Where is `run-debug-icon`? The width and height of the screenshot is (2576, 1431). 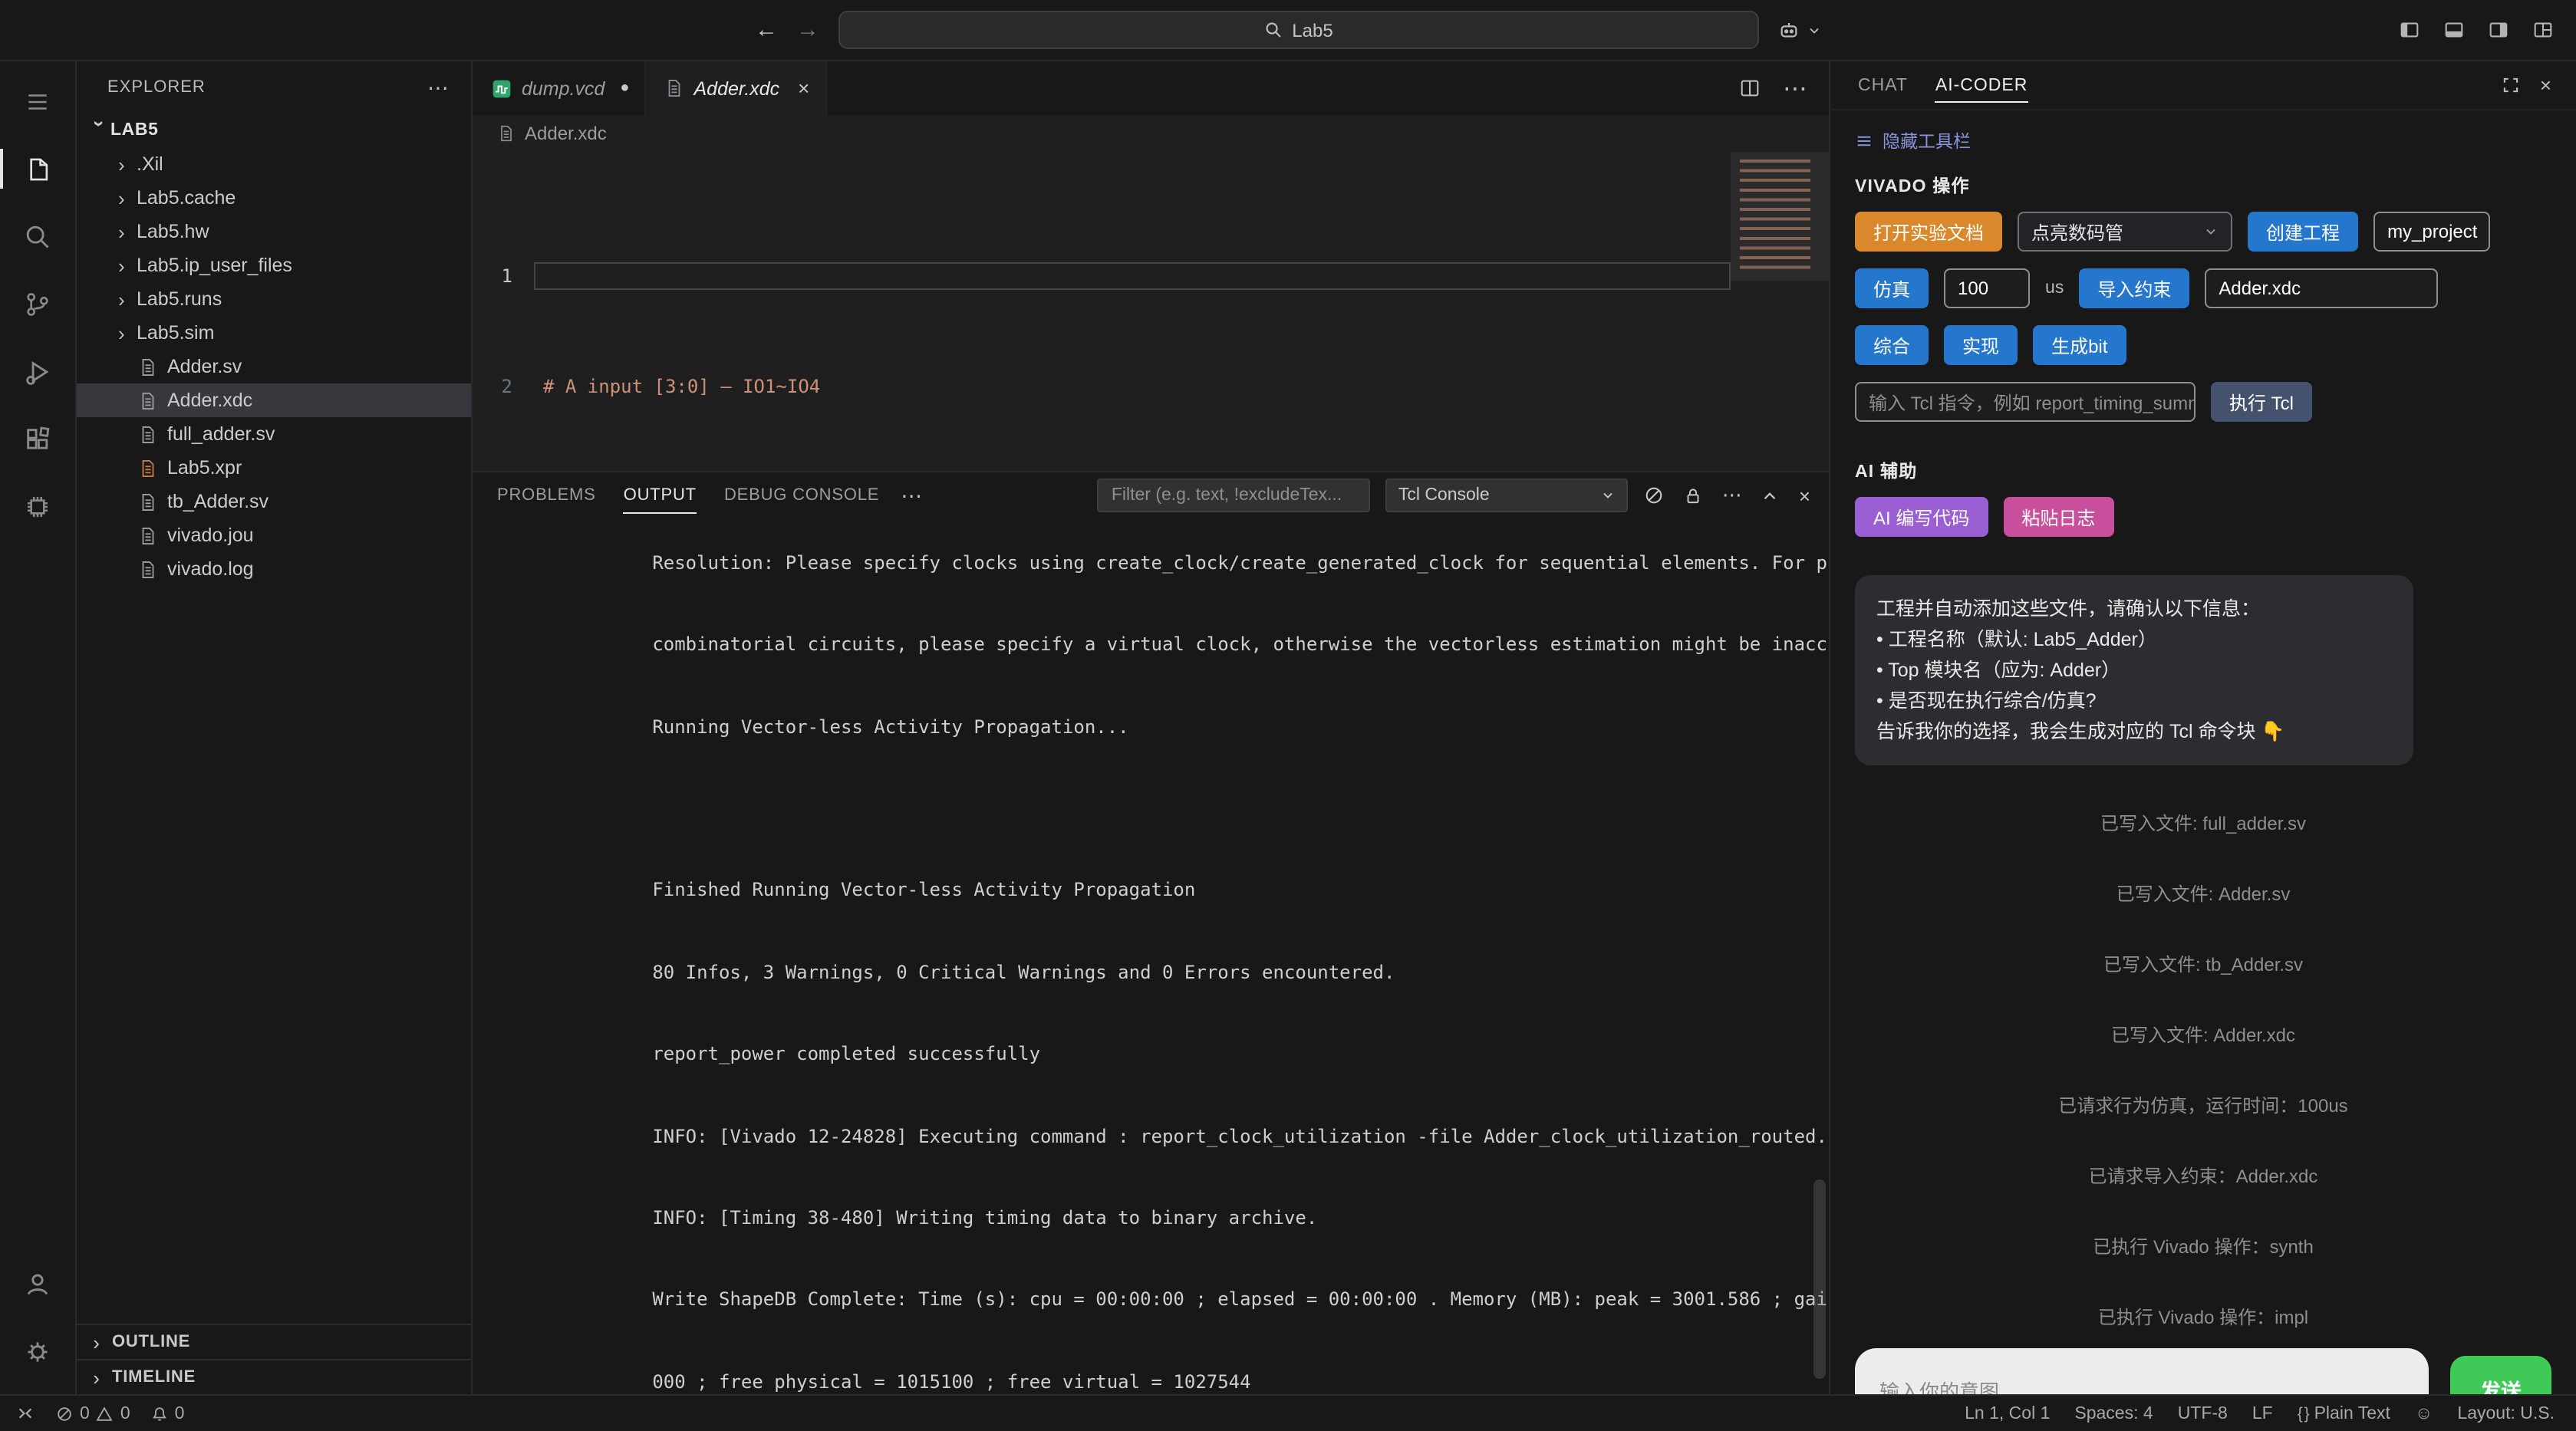
run-debug-icon is located at coordinates (37, 371).